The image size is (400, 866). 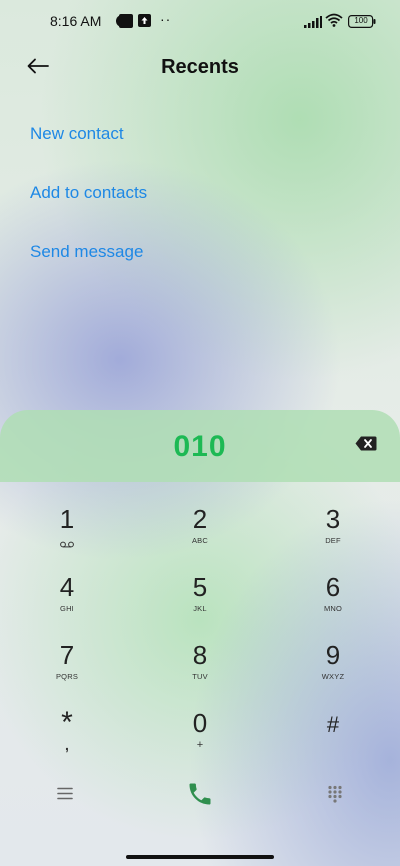 I want to click on key-digit: 9, so click(x=333, y=655).